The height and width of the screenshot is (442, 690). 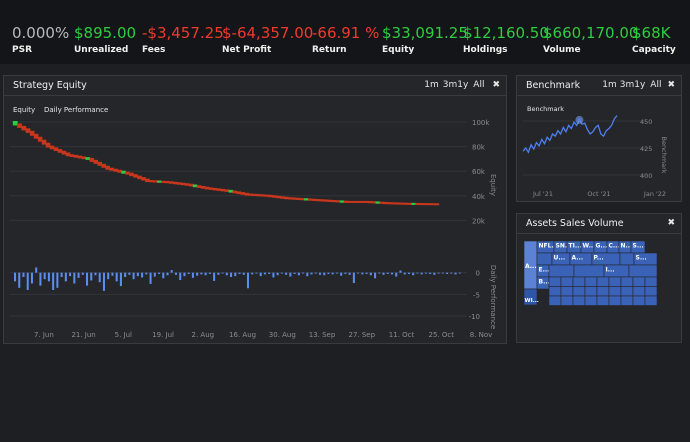 What do you see at coordinates (479, 172) in the screenshot?
I see `equity-tick-label: 60k` at bounding box center [479, 172].